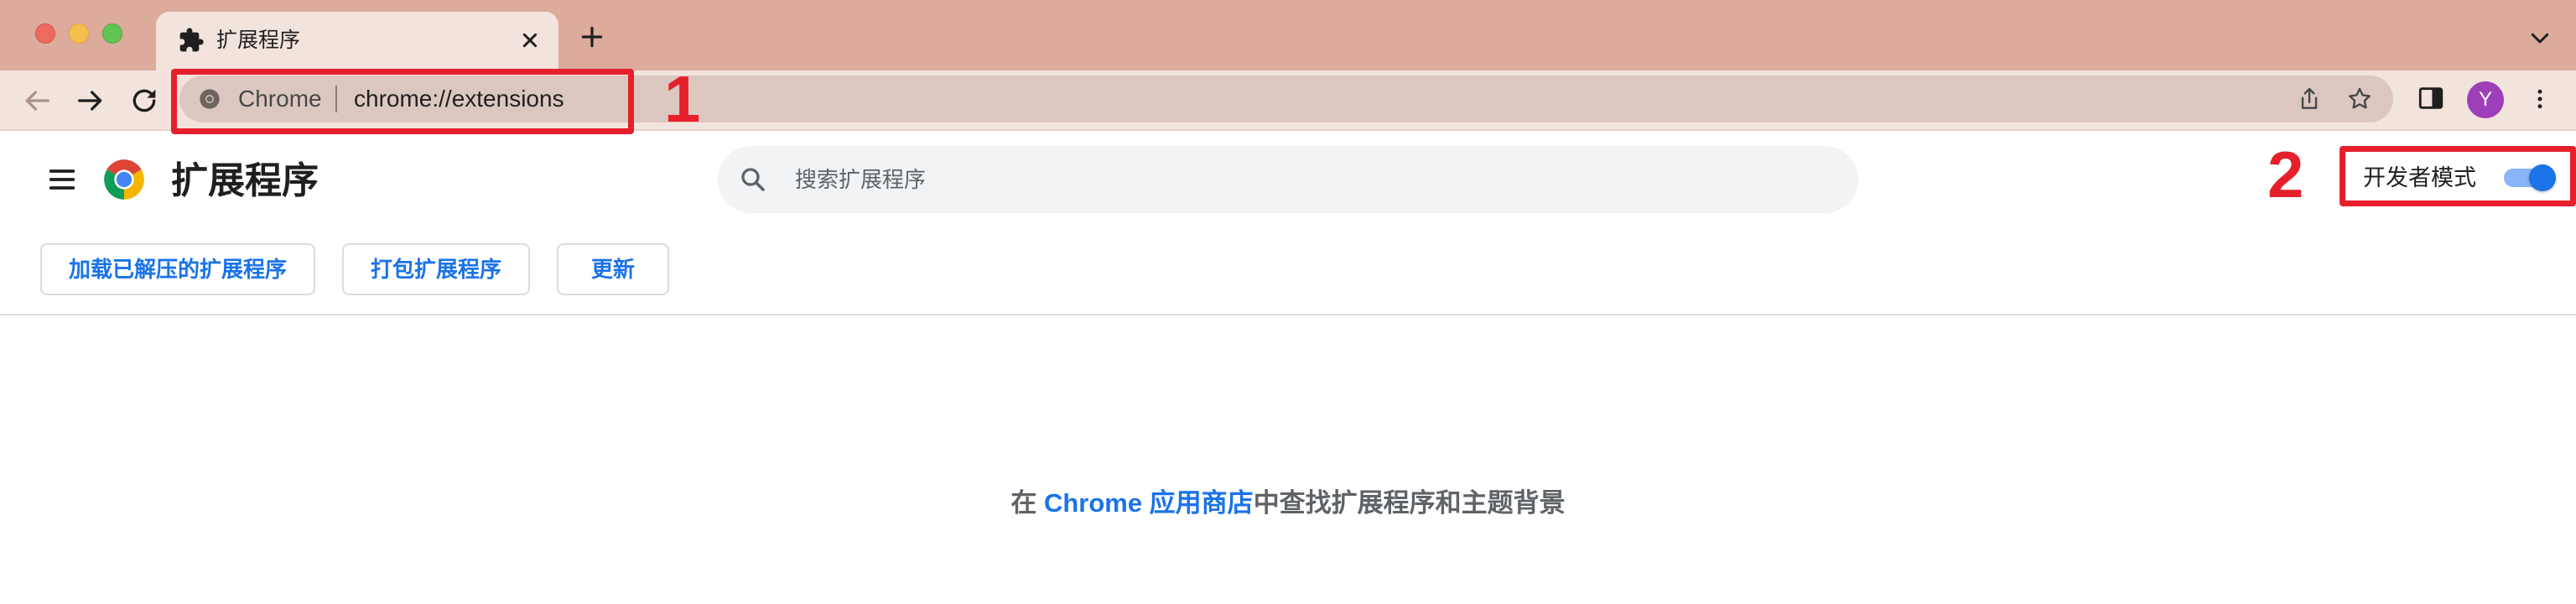 The height and width of the screenshot is (604, 2576). Describe the element at coordinates (2309, 99) in the screenshot. I see `share-icon` at that location.